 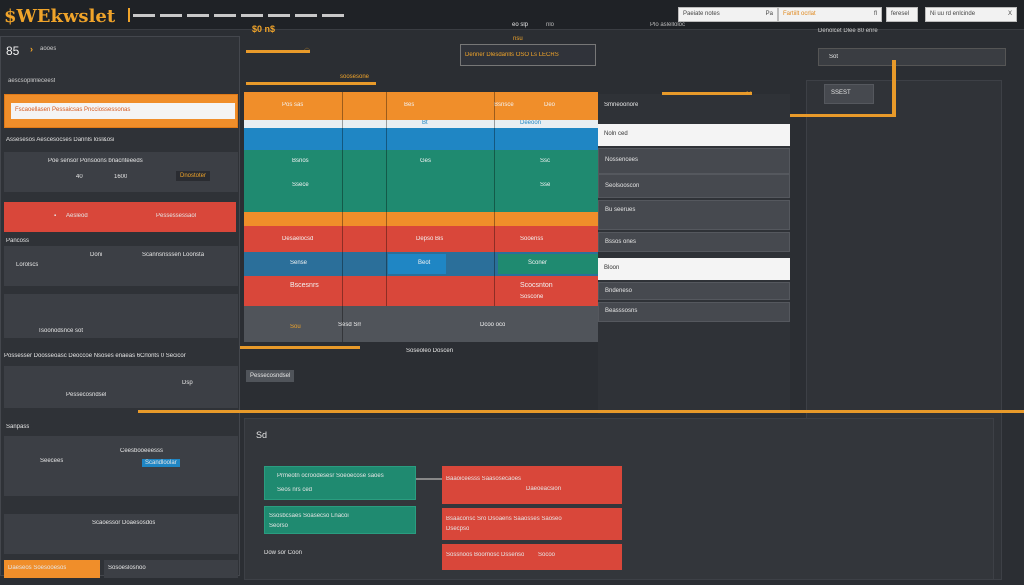 What do you see at coordinates (171, 569) in the screenshot?
I see `left-foot-panel: Sosoeslosnoo` at bounding box center [171, 569].